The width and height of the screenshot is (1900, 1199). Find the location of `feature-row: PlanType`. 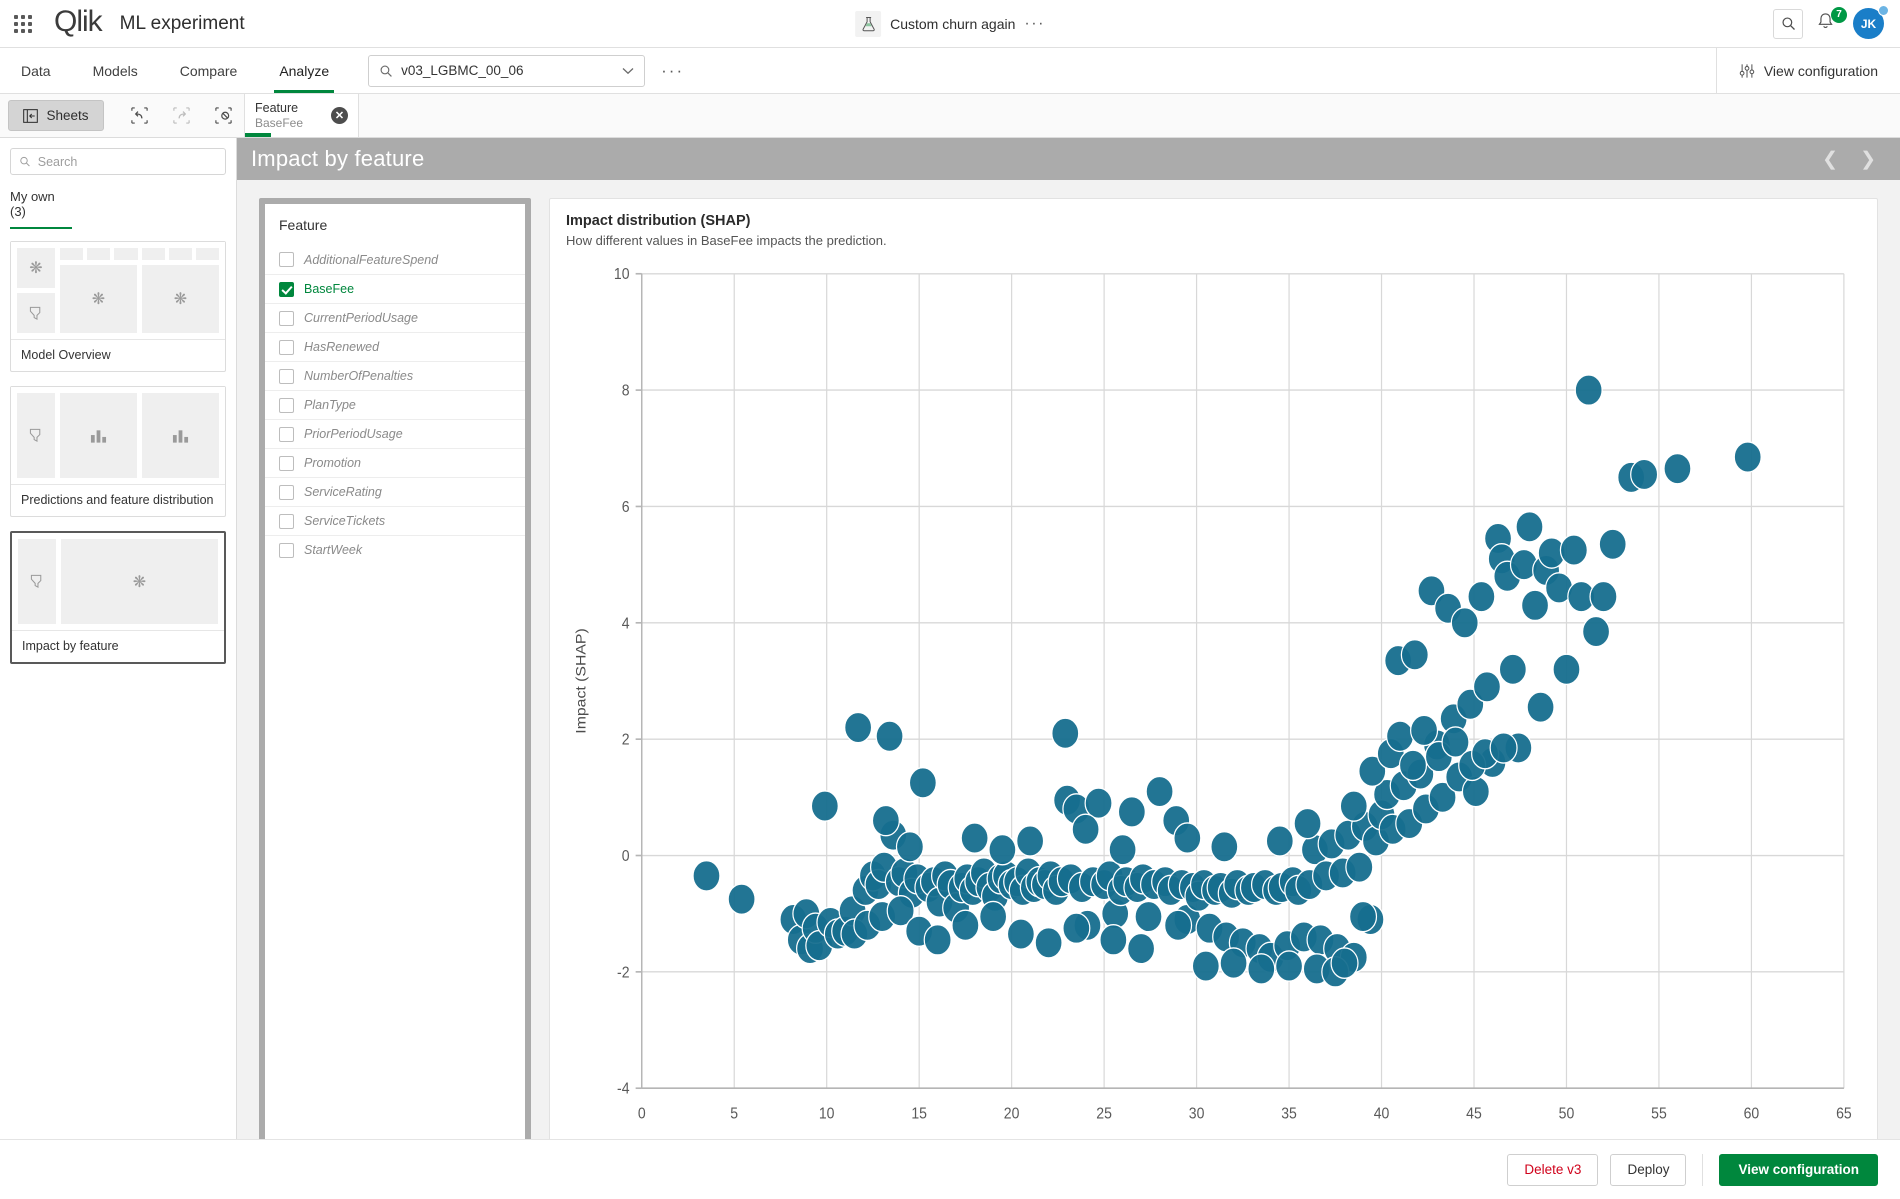

feature-row: PlanType is located at coordinates (395, 404).